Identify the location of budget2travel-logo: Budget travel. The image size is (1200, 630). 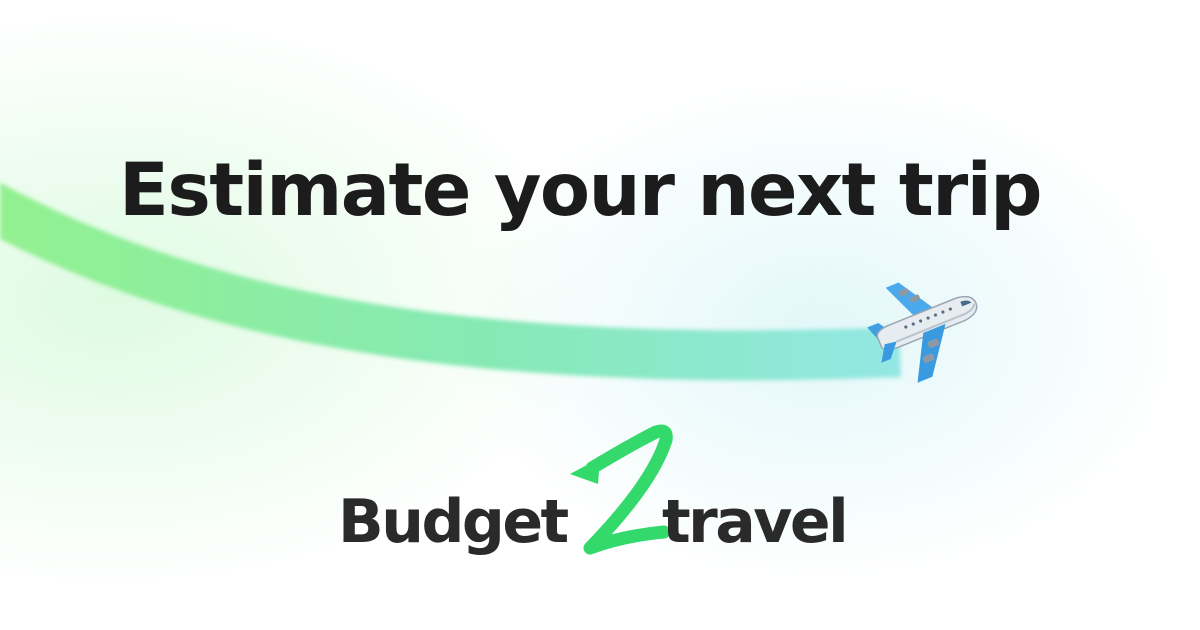
(598, 499).